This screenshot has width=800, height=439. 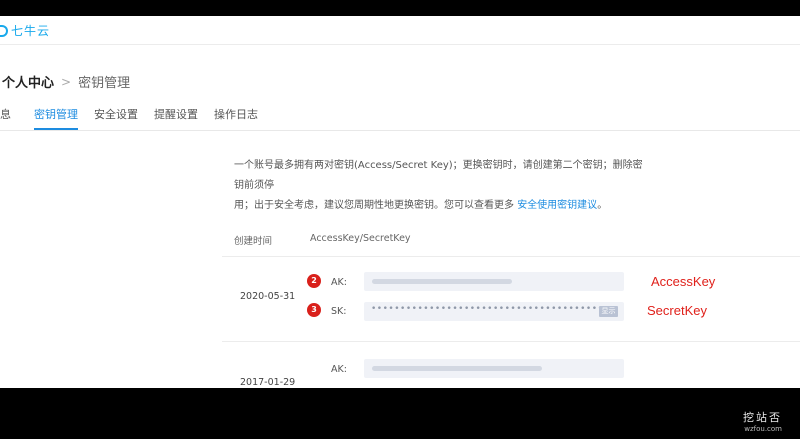 What do you see at coordinates (176, 119) in the screenshot?
I see `tab-reminder-settings: 提醒设置` at bounding box center [176, 119].